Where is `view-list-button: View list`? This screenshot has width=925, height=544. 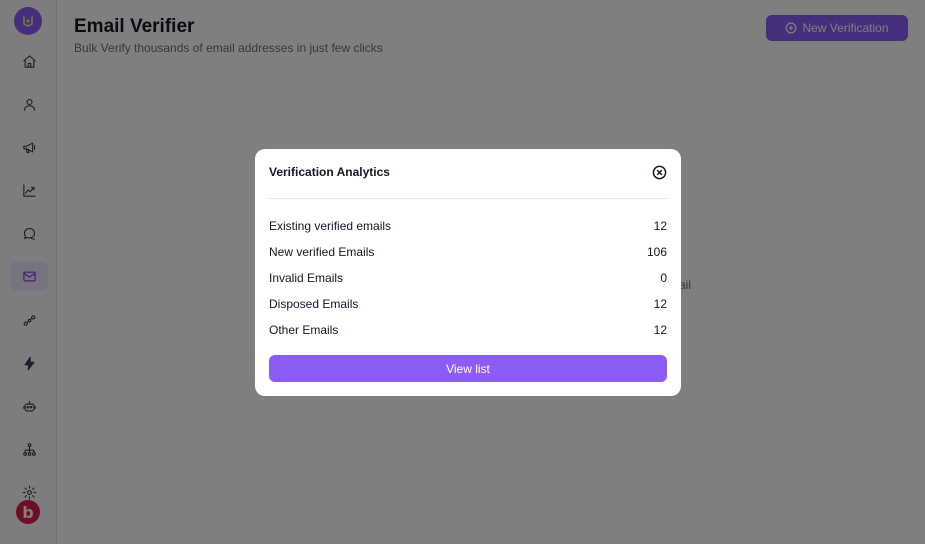 view-list-button: View list is located at coordinates (468, 368).